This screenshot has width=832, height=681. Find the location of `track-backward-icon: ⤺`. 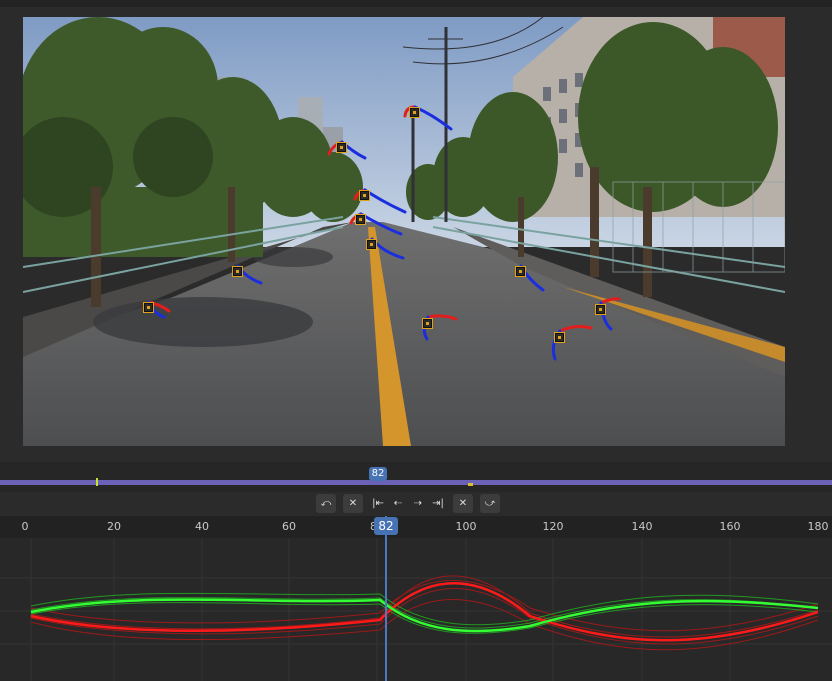

track-backward-icon: ⤺ is located at coordinates (326, 503).